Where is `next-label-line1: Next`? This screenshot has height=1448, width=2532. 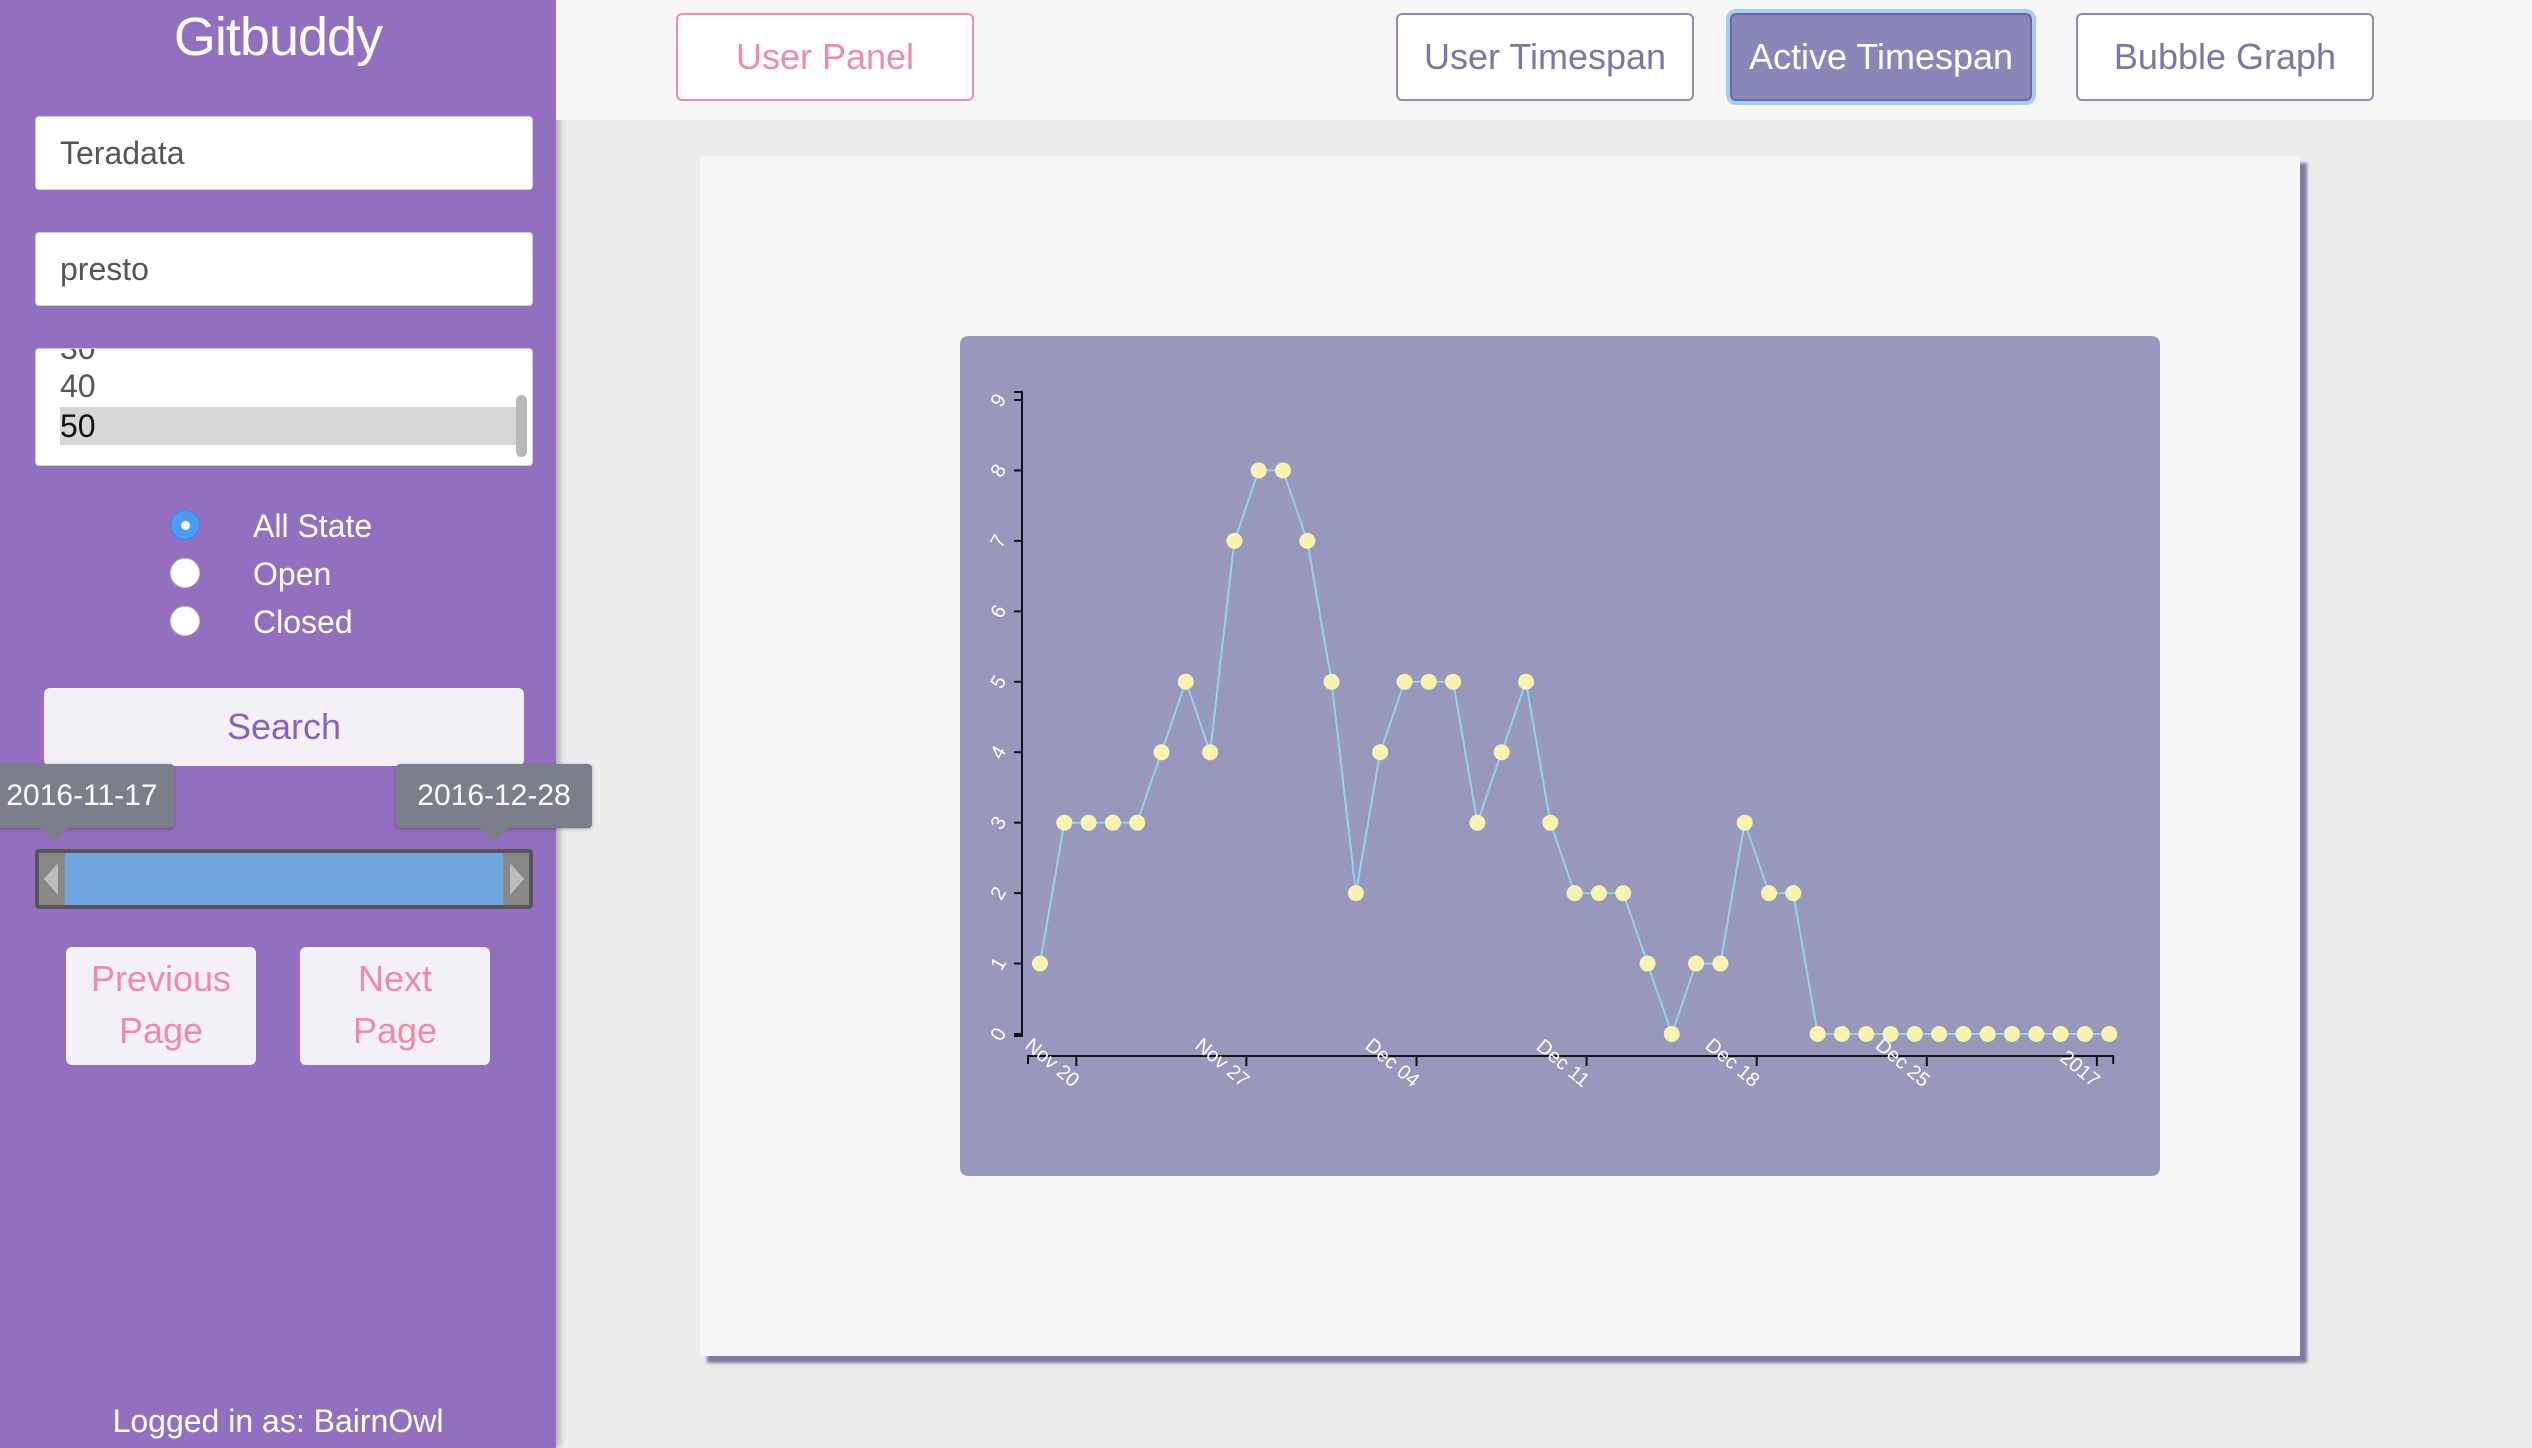
next-label-line1: Next is located at coordinates (395, 978).